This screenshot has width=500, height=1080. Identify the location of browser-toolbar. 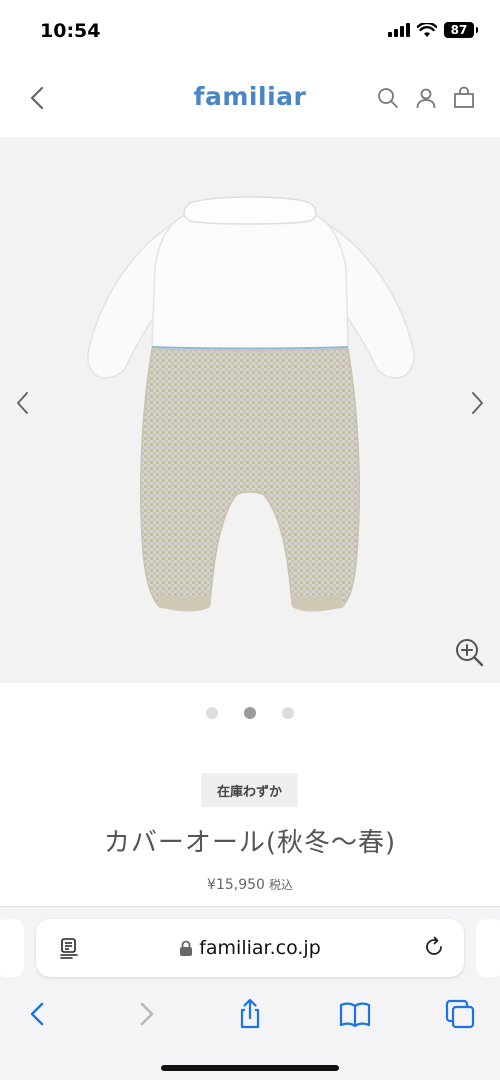
(250, 1013).